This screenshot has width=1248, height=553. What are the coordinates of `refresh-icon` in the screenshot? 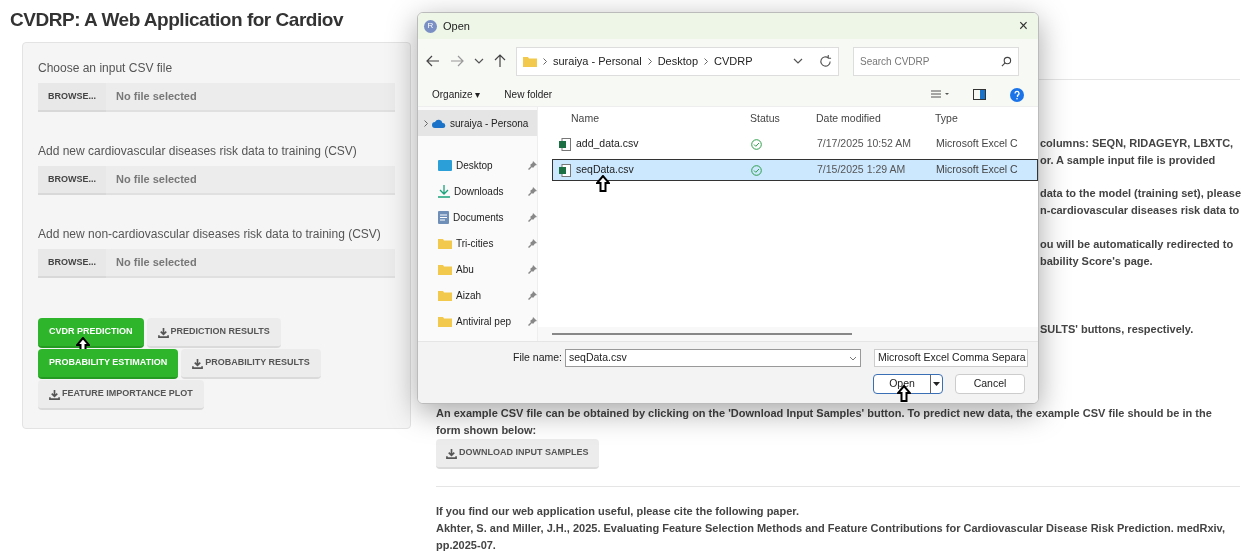 It's located at (825, 61).